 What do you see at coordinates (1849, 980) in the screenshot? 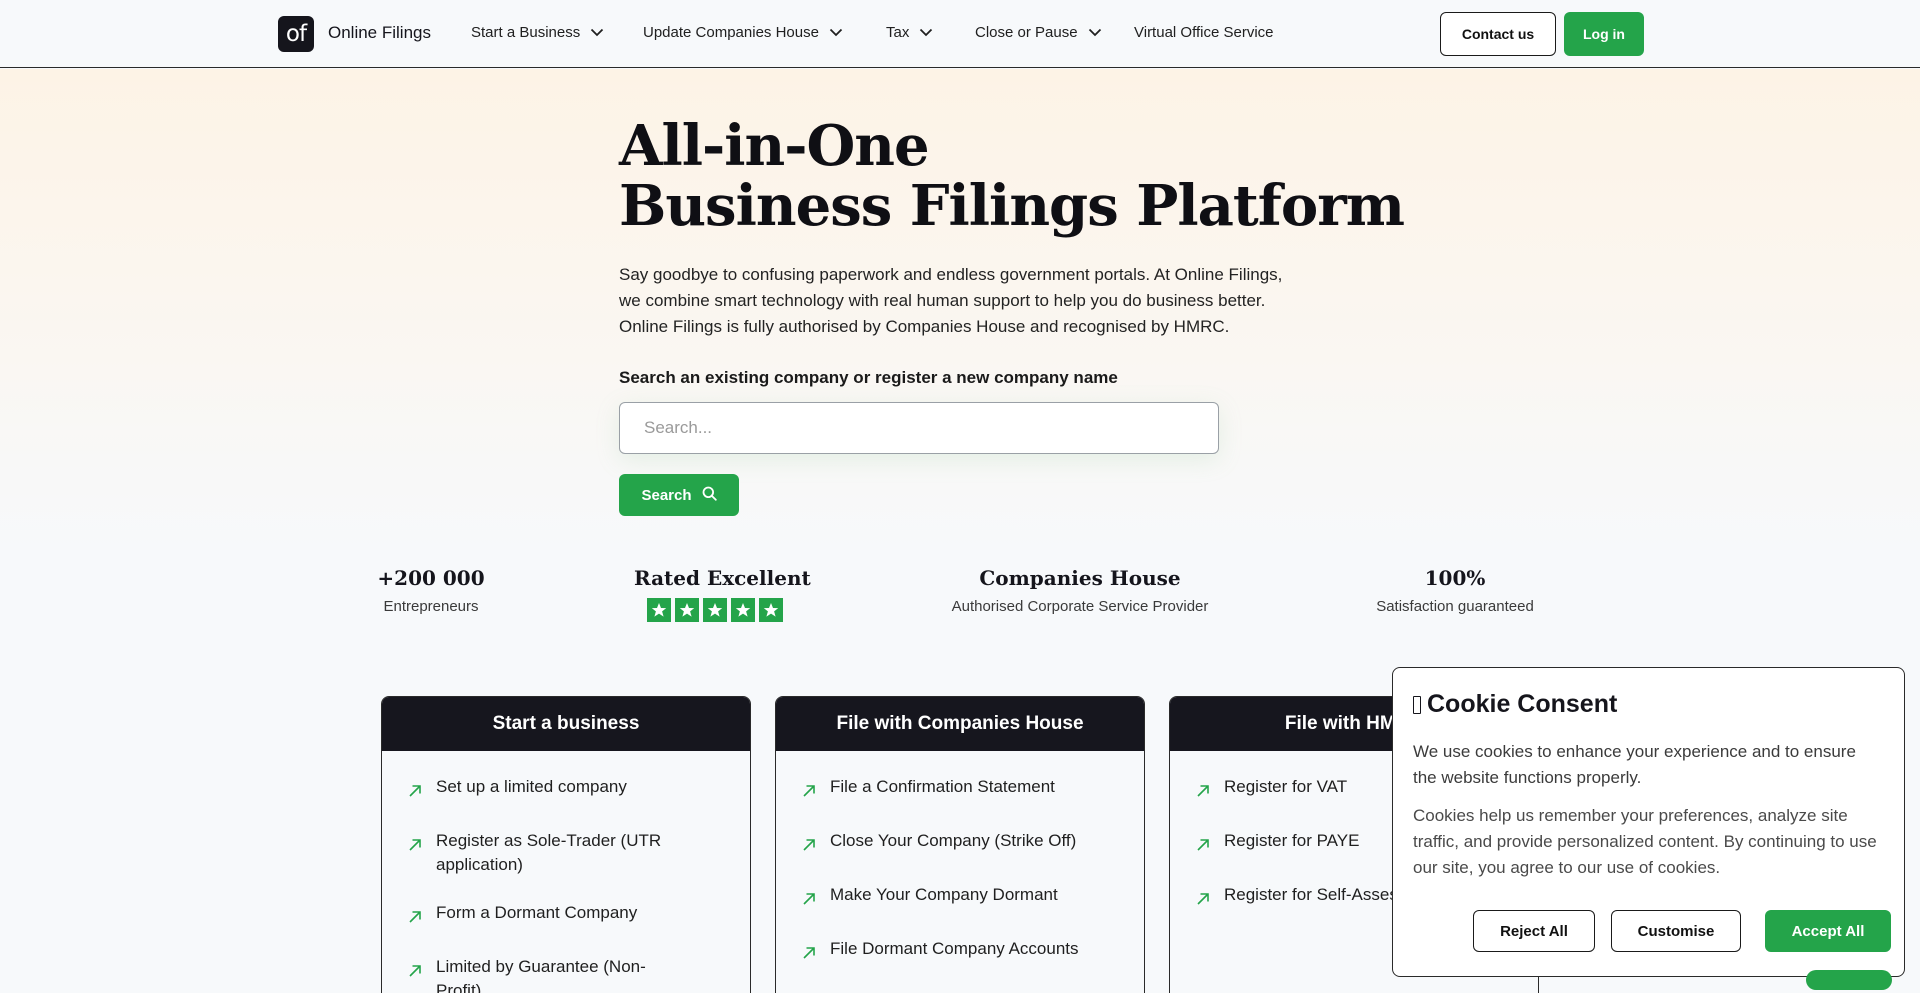
I see `floating-chat-button` at bounding box center [1849, 980].